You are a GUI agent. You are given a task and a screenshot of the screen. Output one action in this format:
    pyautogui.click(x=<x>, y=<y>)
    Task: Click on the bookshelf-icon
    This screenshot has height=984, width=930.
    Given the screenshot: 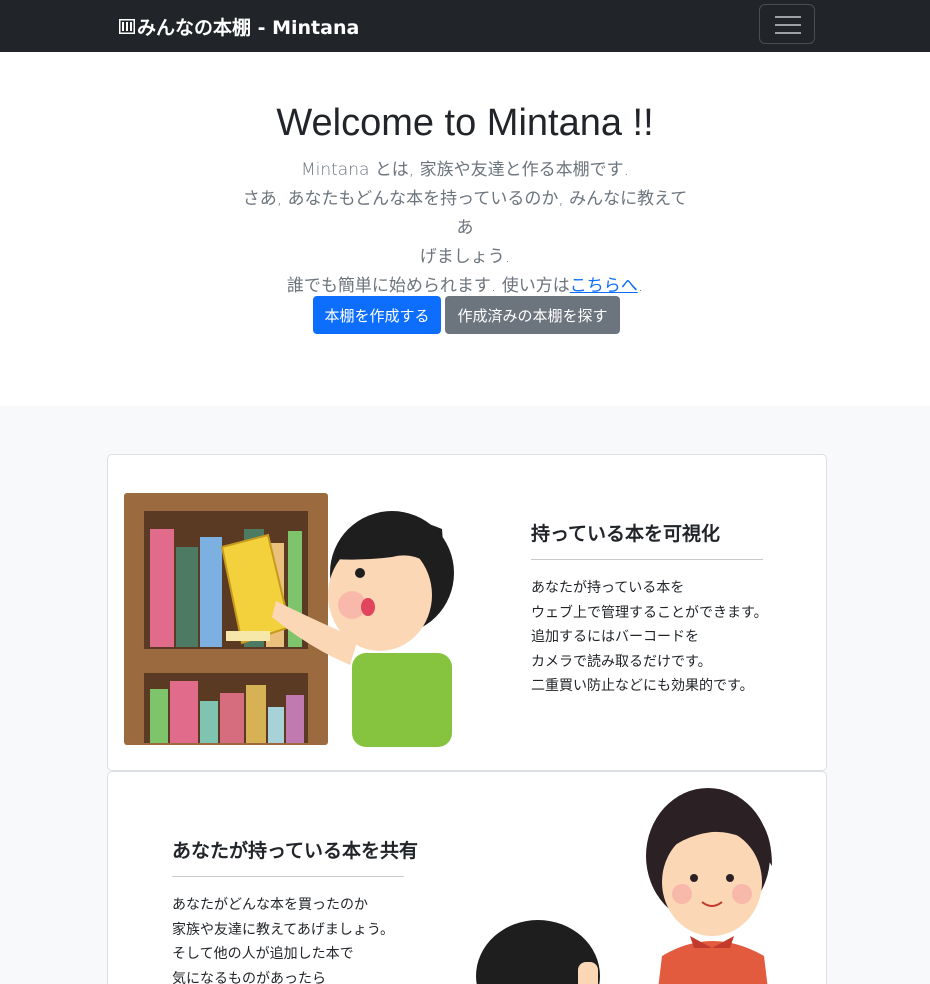 What is the action you would take?
    pyautogui.click(x=127, y=26)
    